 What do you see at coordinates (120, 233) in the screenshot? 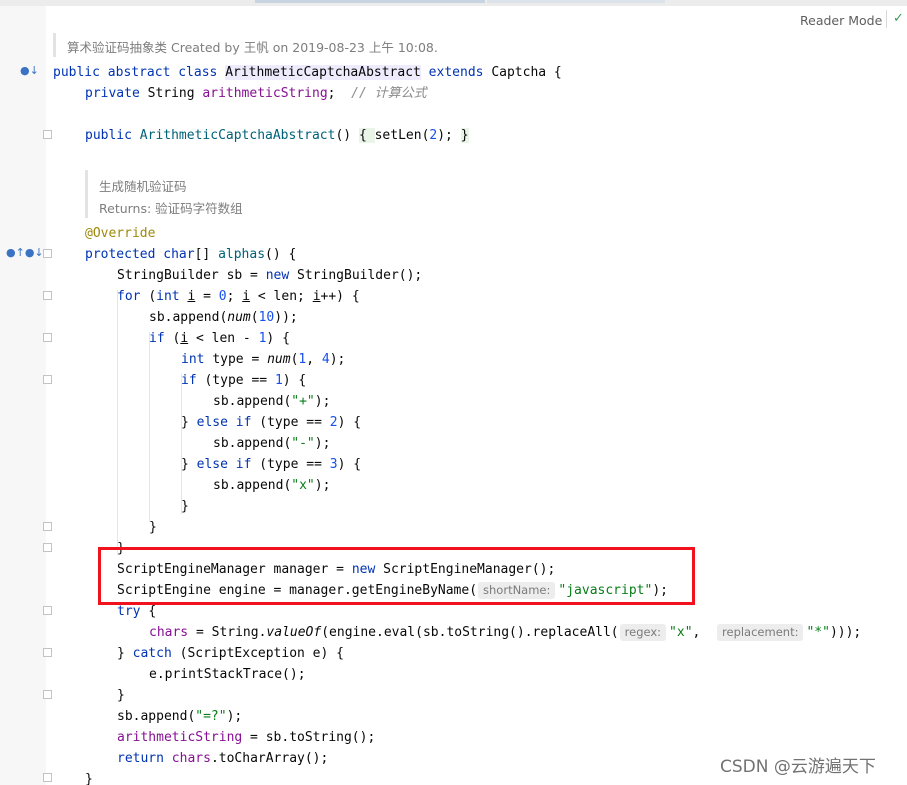
I see `code-line-annotation: @Override` at bounding box center [120, 233].